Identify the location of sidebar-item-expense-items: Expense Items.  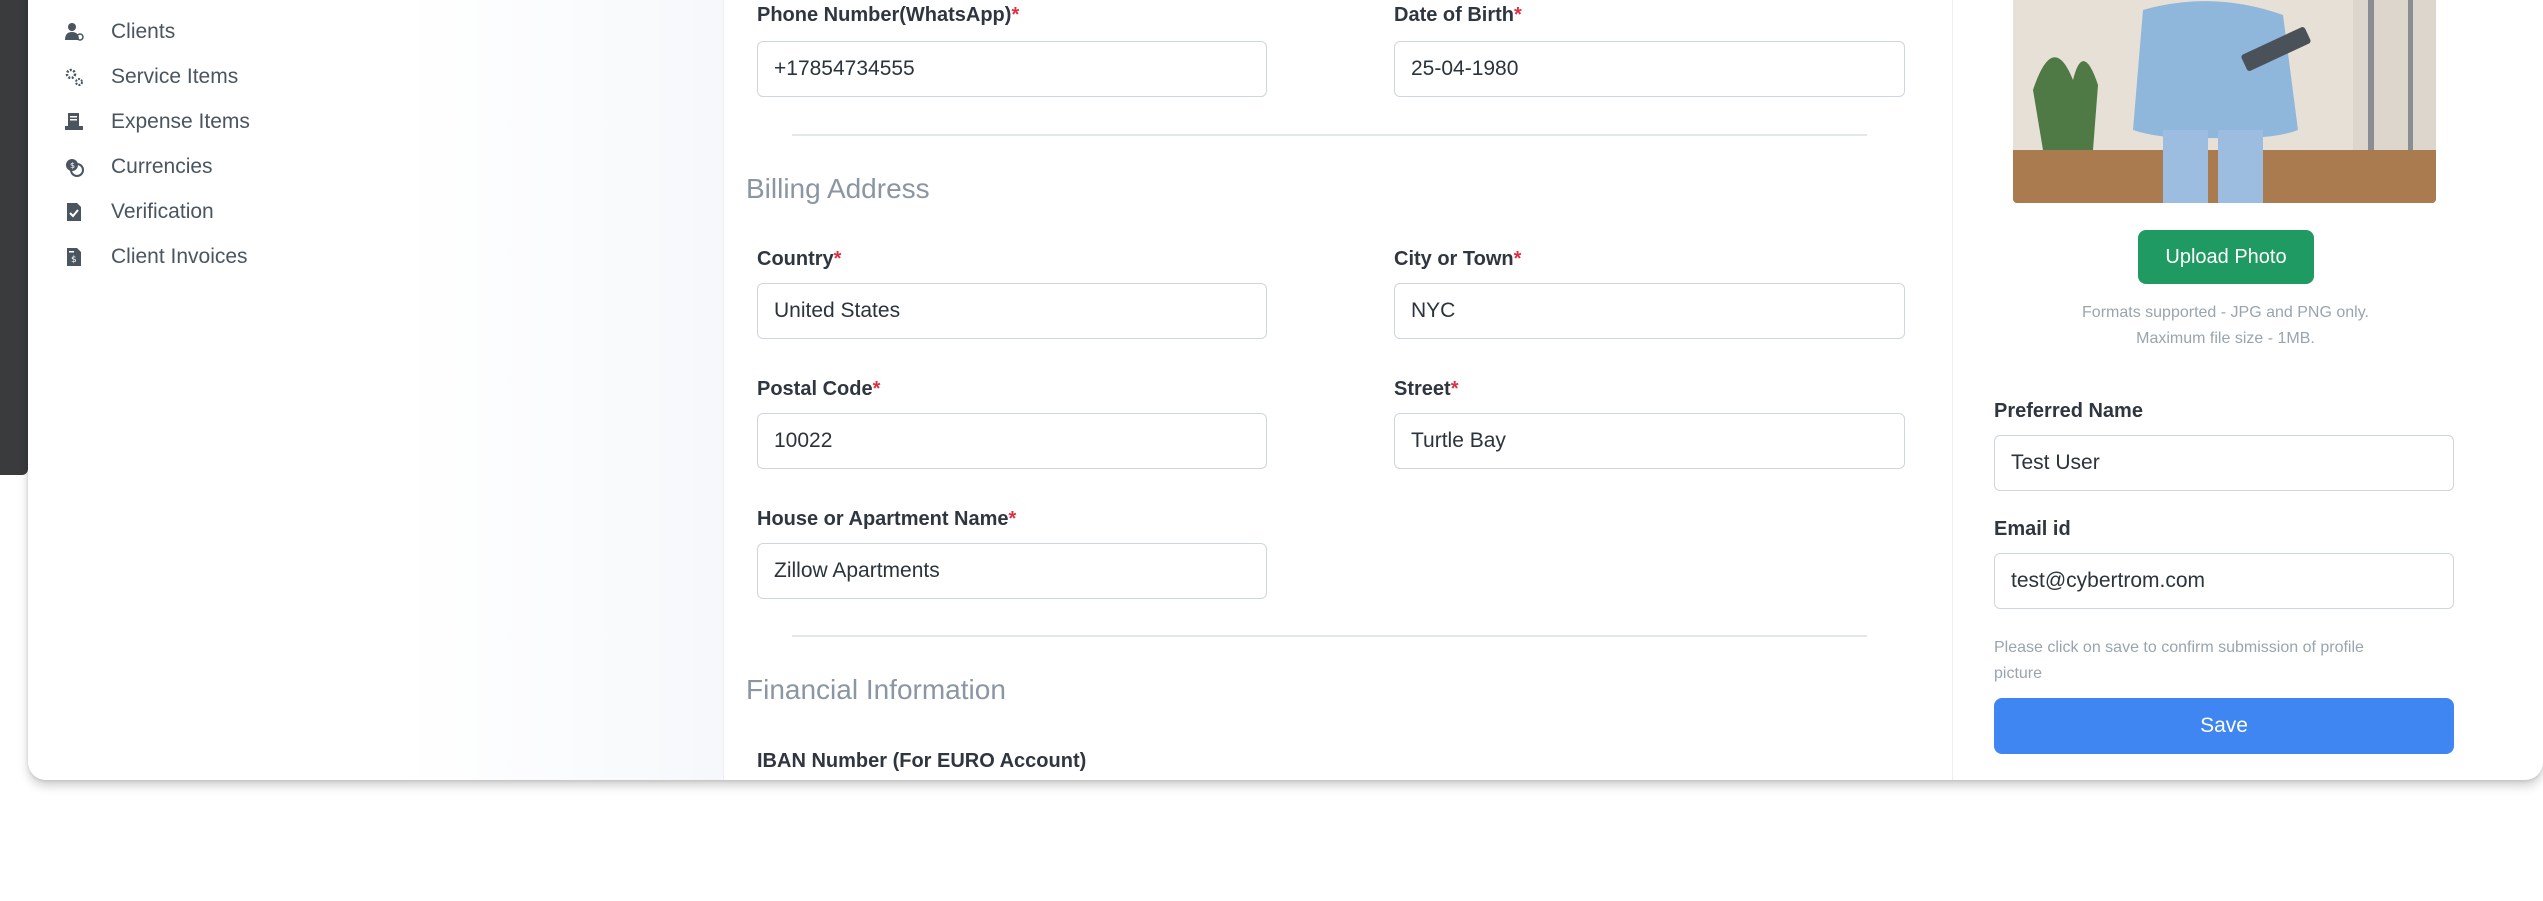
(156, 122).